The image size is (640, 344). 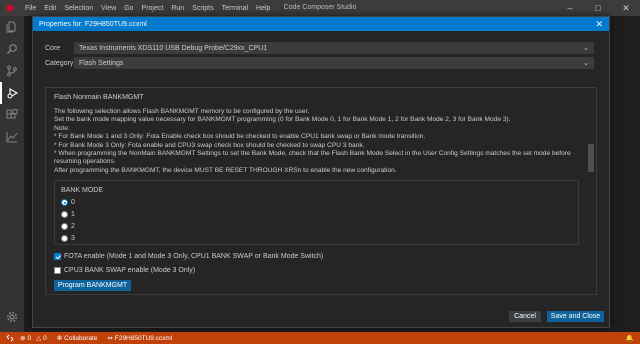 I want to click on notifications-icon: 🔔, so click(x=630, y=338).